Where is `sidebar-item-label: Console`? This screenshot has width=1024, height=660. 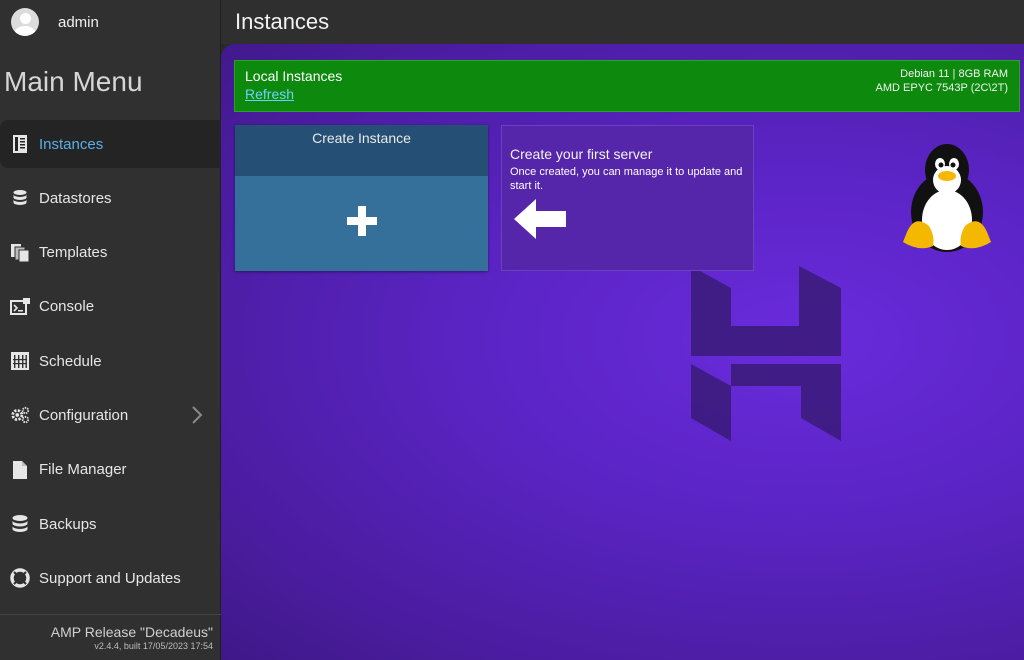 sidebar-item-label: Console is located at coordinates (67, 307).